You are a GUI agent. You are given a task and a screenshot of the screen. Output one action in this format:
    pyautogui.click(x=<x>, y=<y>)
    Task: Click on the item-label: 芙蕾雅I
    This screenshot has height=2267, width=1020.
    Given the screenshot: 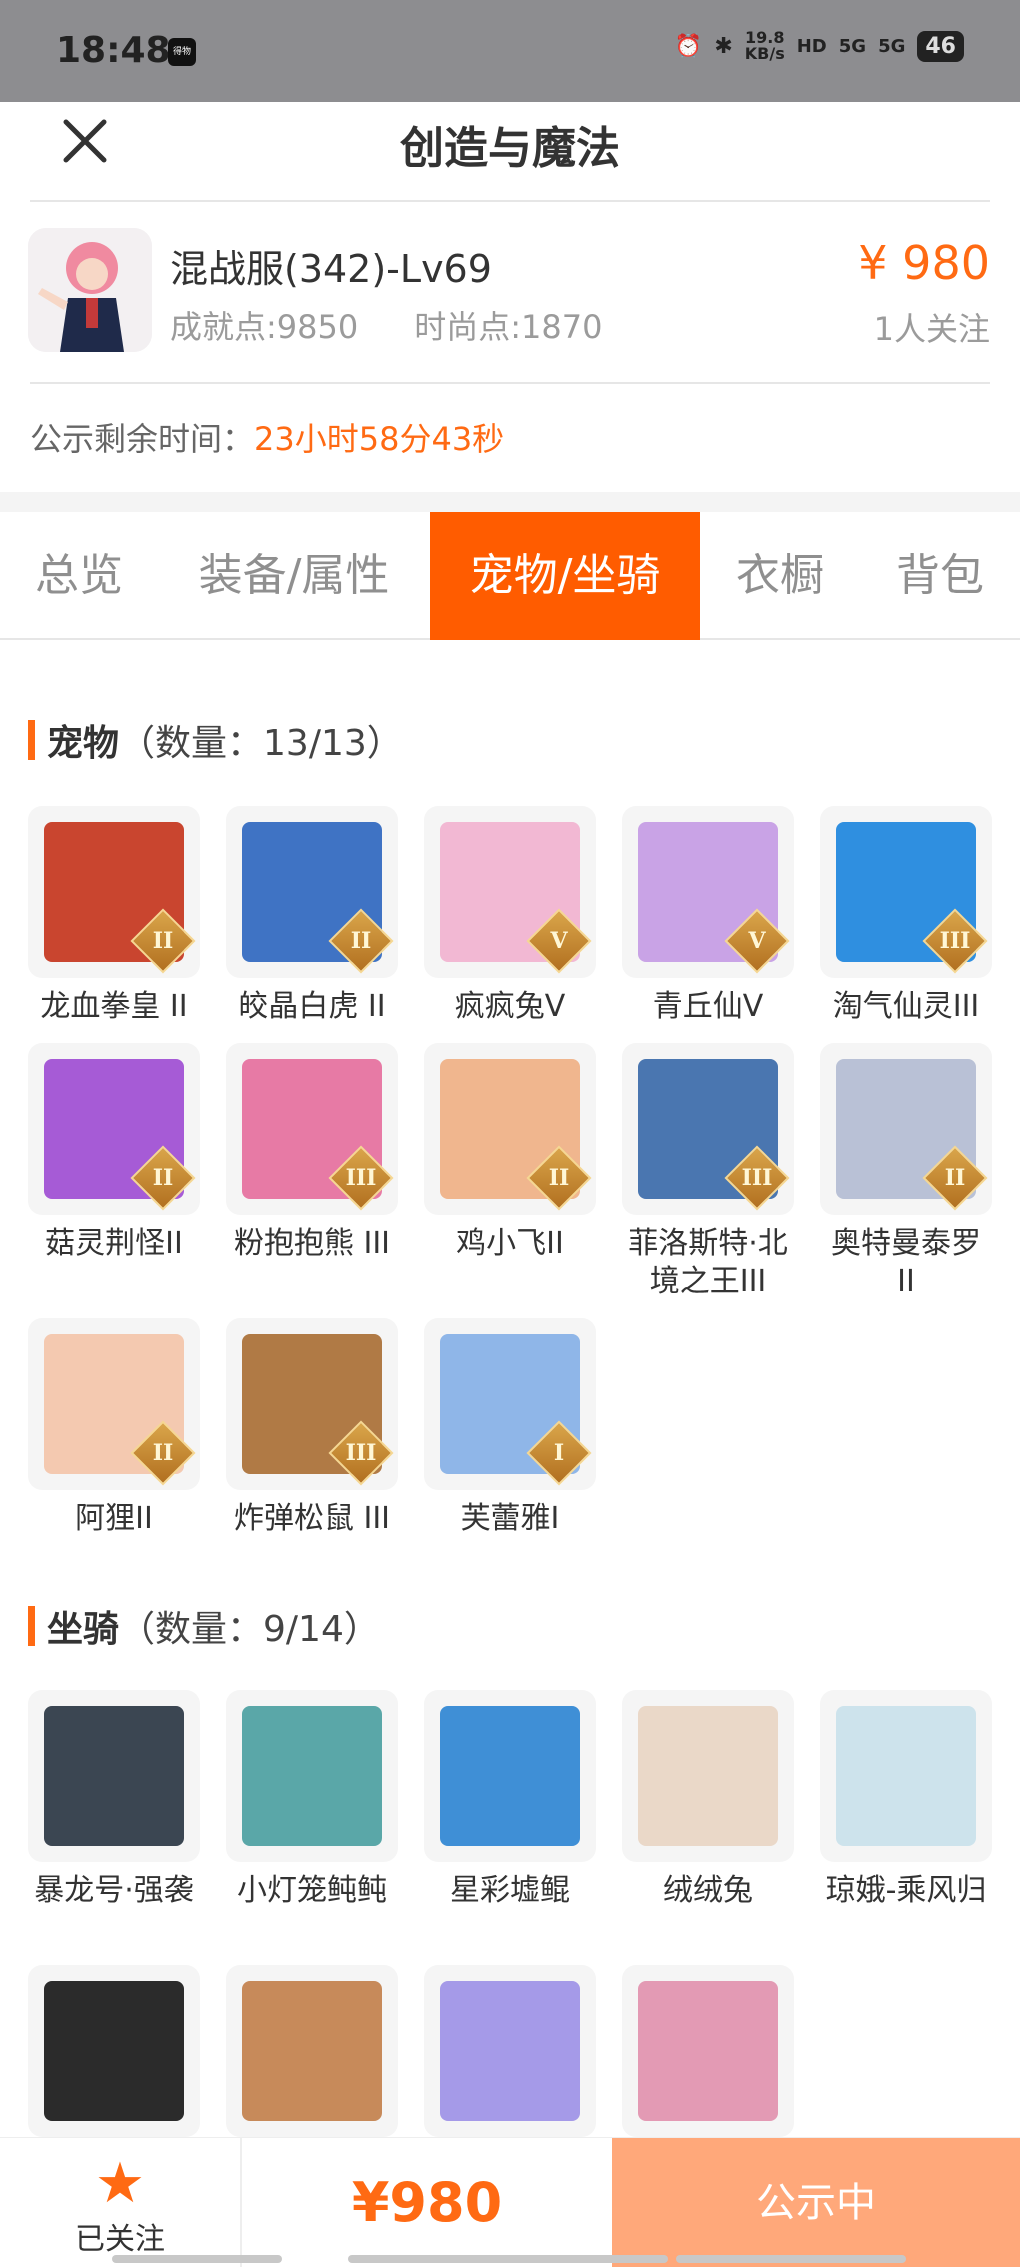 What is the action you would take?
    pyautogui.click(x=510, y=1518)
    